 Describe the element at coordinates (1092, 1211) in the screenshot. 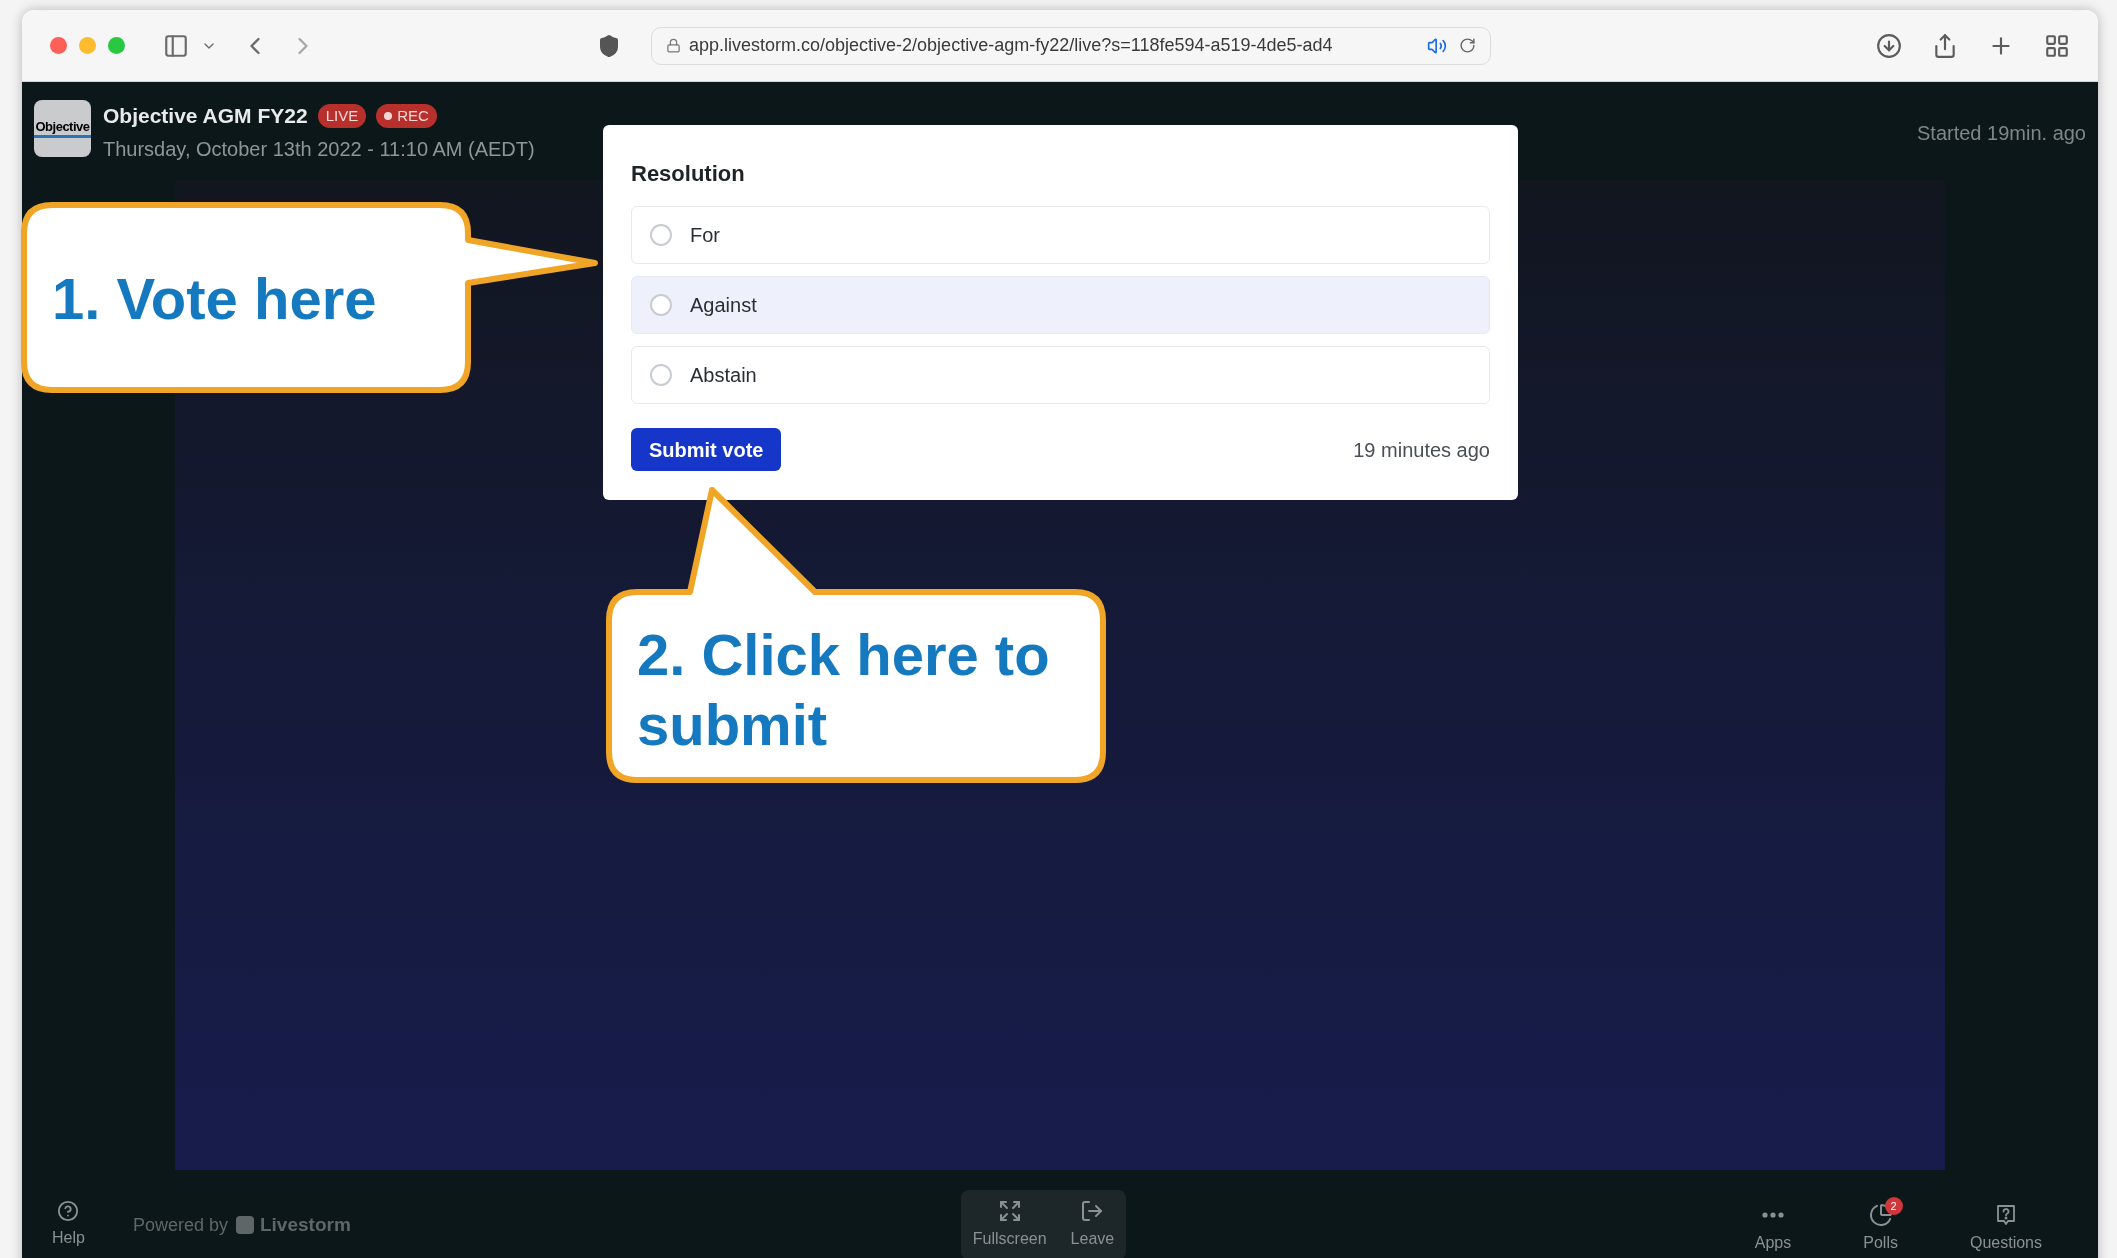

I see `exit-icon` at that location.